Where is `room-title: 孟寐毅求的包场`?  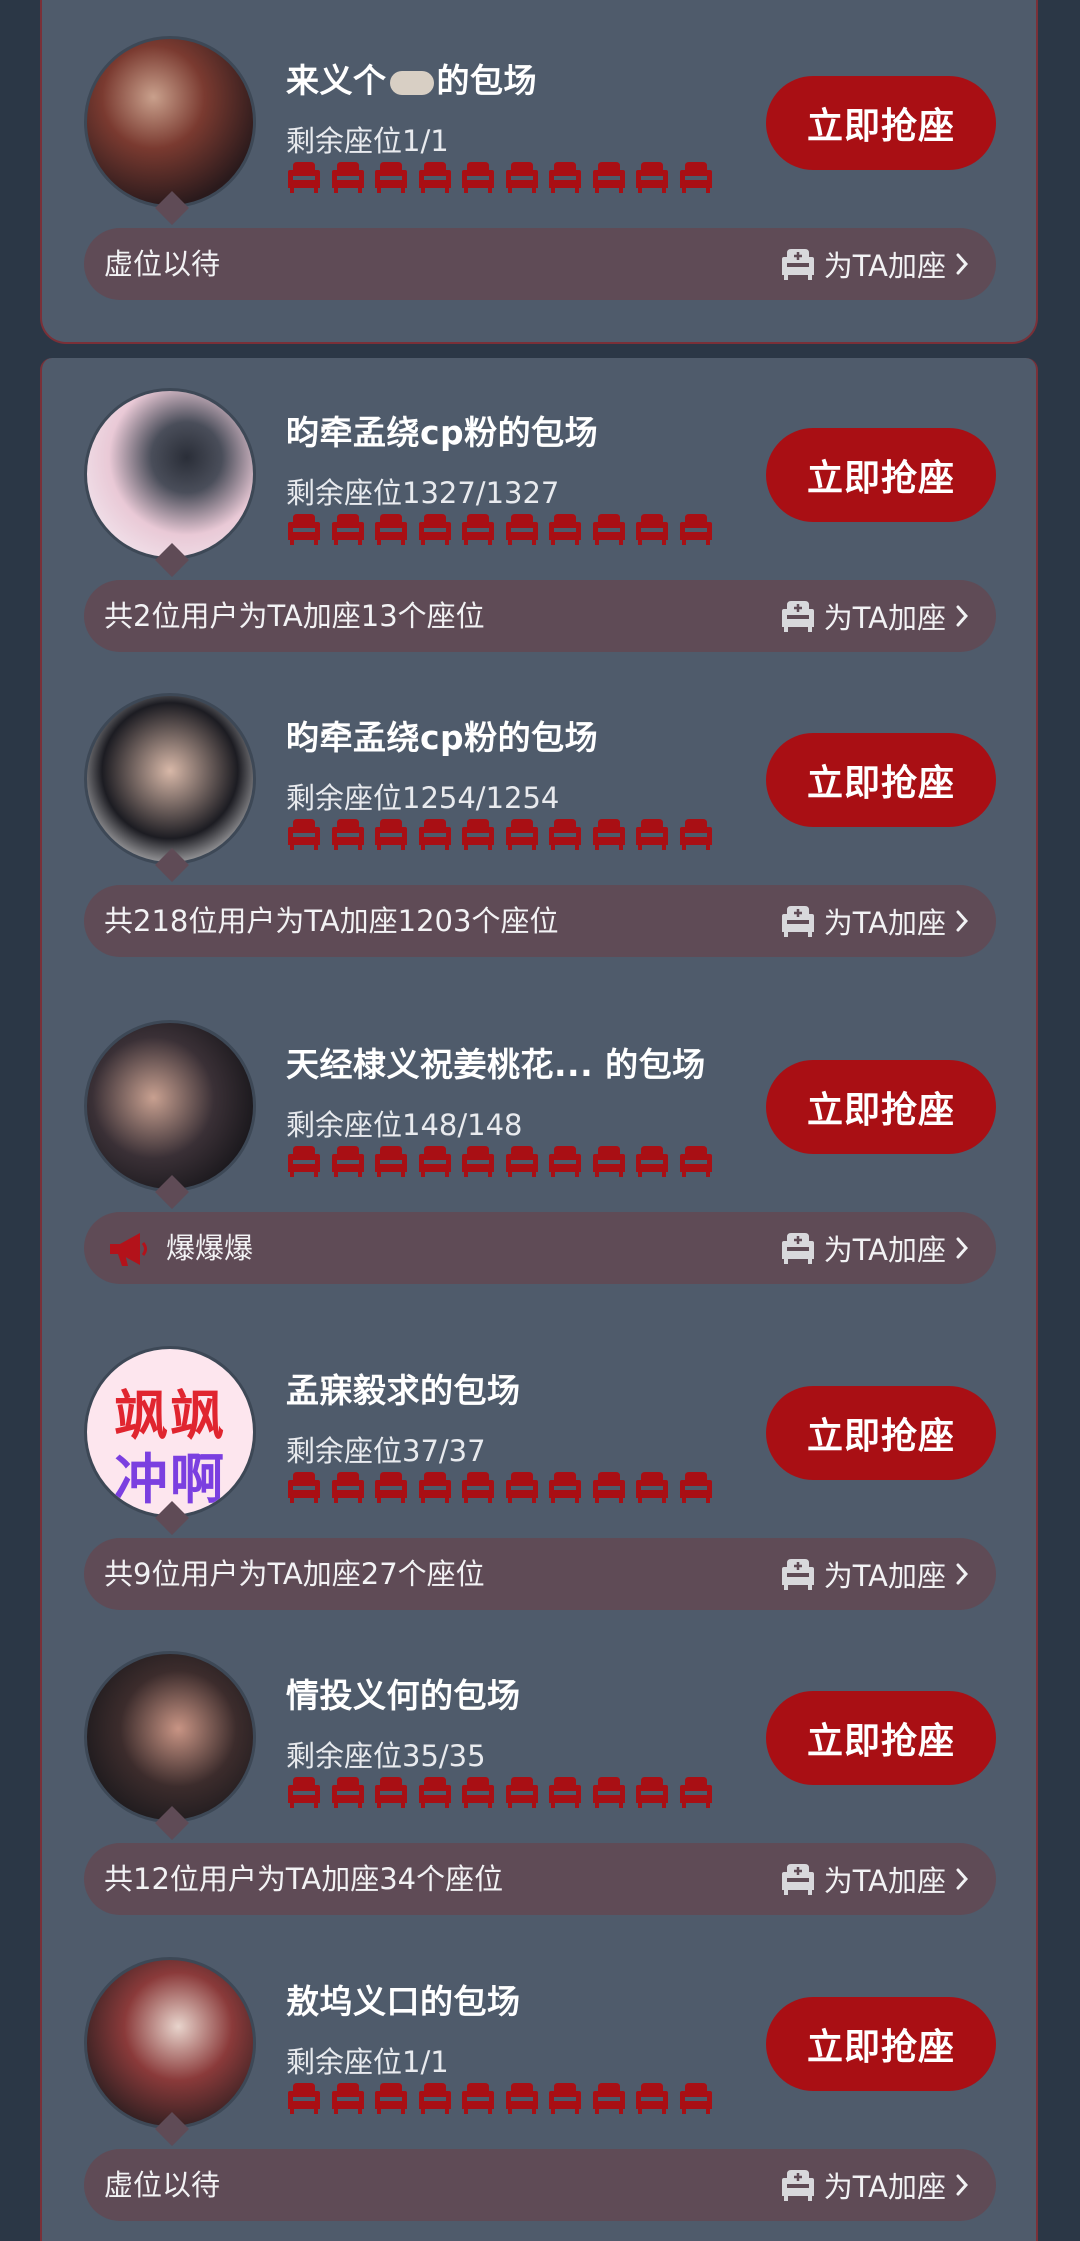 room-title: 孟寐毅求的包场 is located at coordinates (403, 1390).